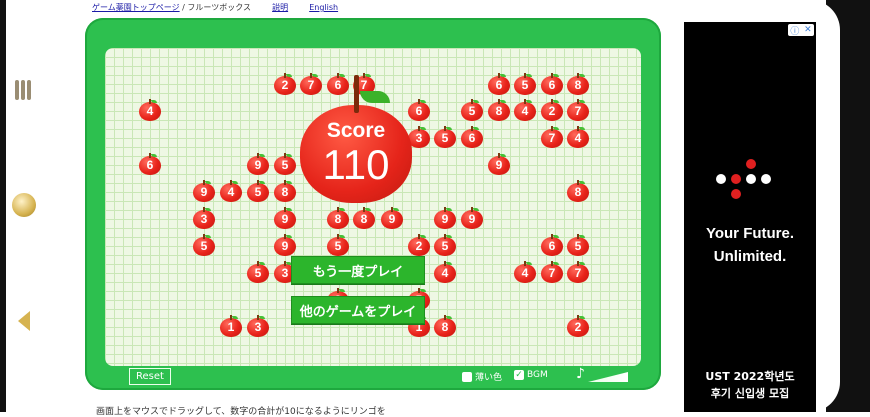  I want to click on breadcrumb-home-link: ゲーム薬園トップページ, so click(136, 7).